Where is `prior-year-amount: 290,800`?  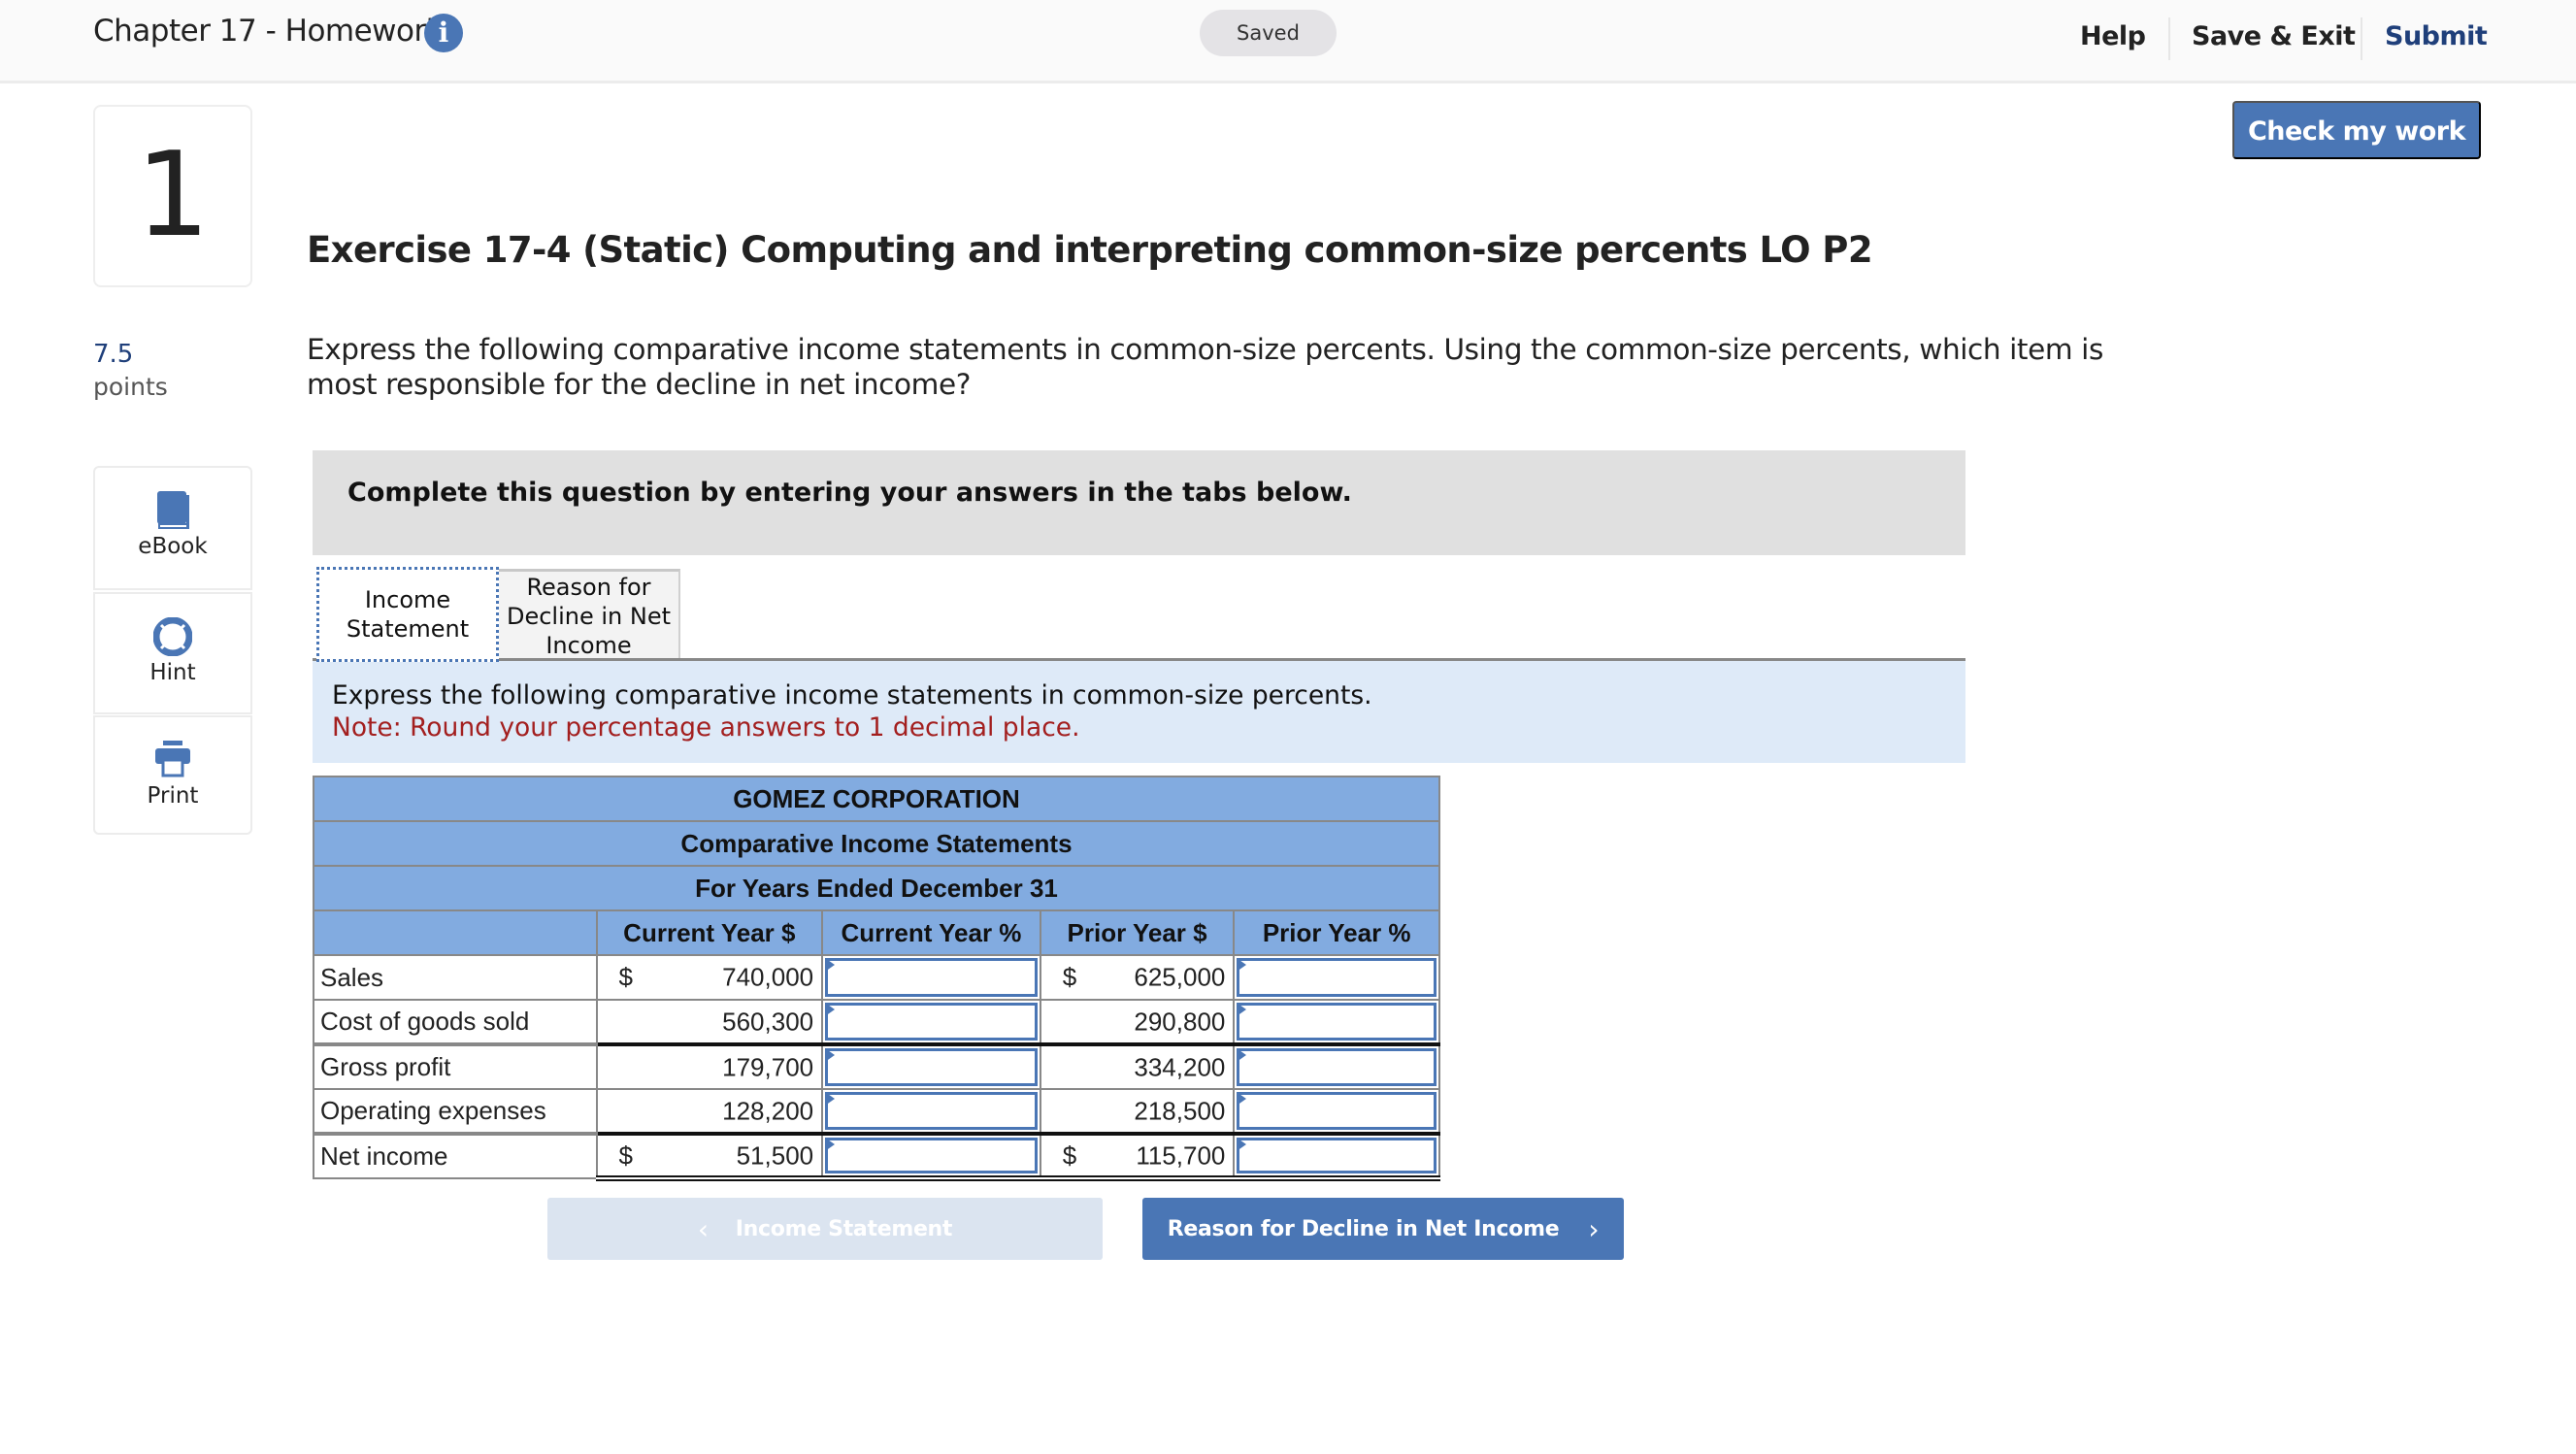
prior-year-amount: 290,800 is located at coordinates (1137, 1022).